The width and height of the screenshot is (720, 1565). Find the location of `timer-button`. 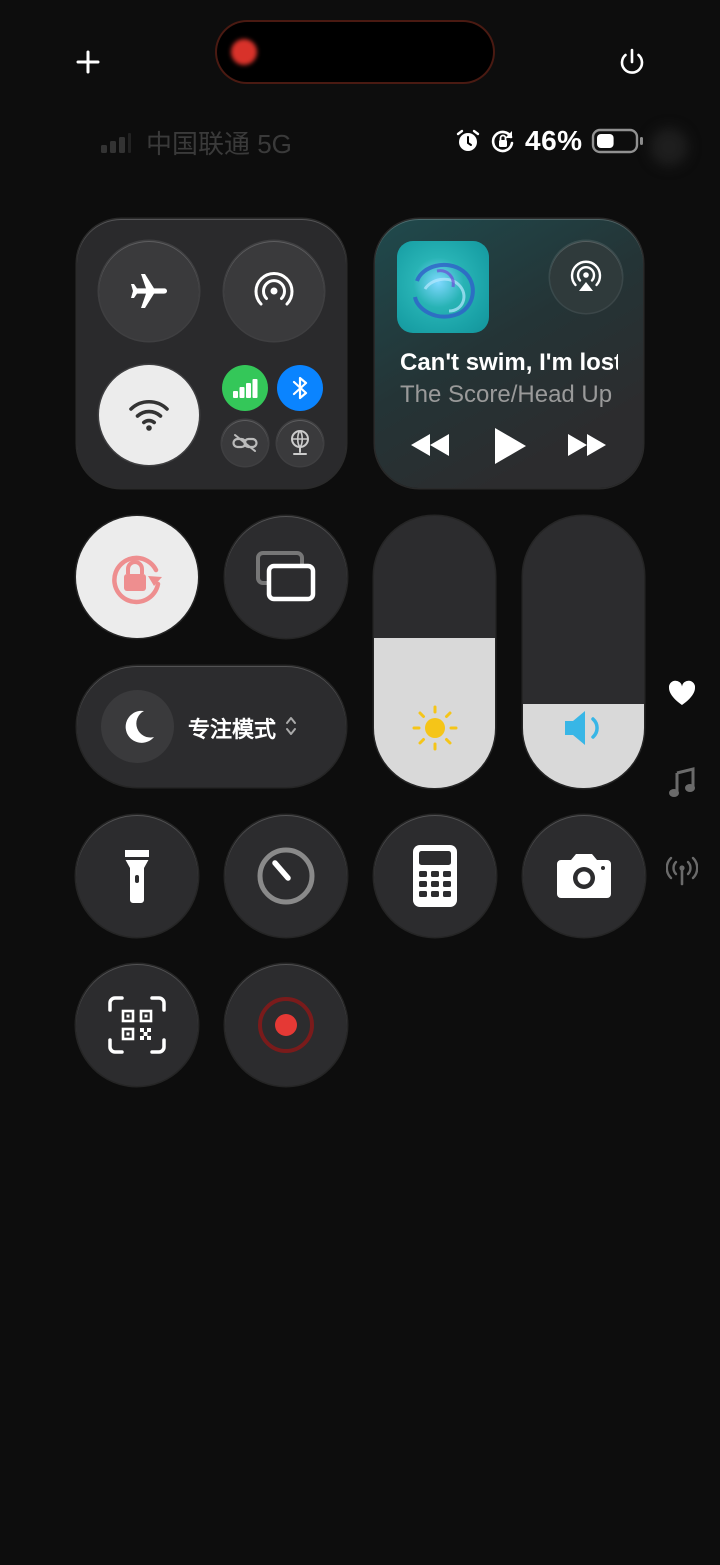

timer-button is located at coordinates (286, 876).